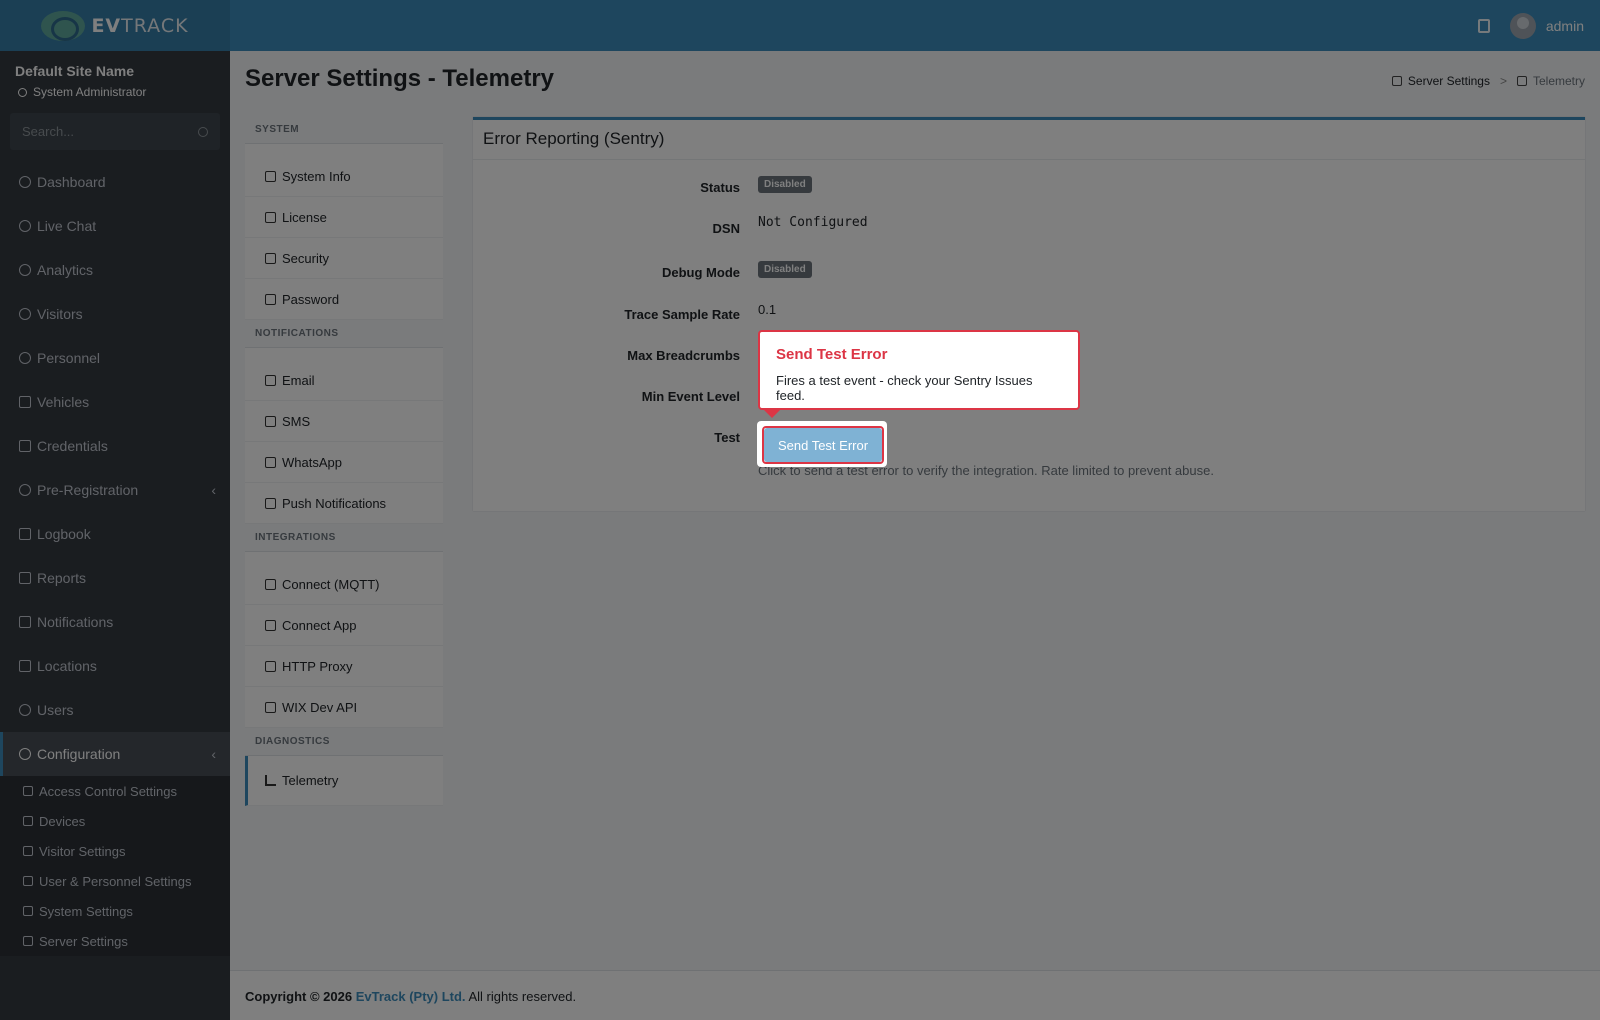  What do you see at coordinates (832, 354) in the screenshot?
I see `tour-tooltip-title: Send Test Error` at bounding box center [832, 354].